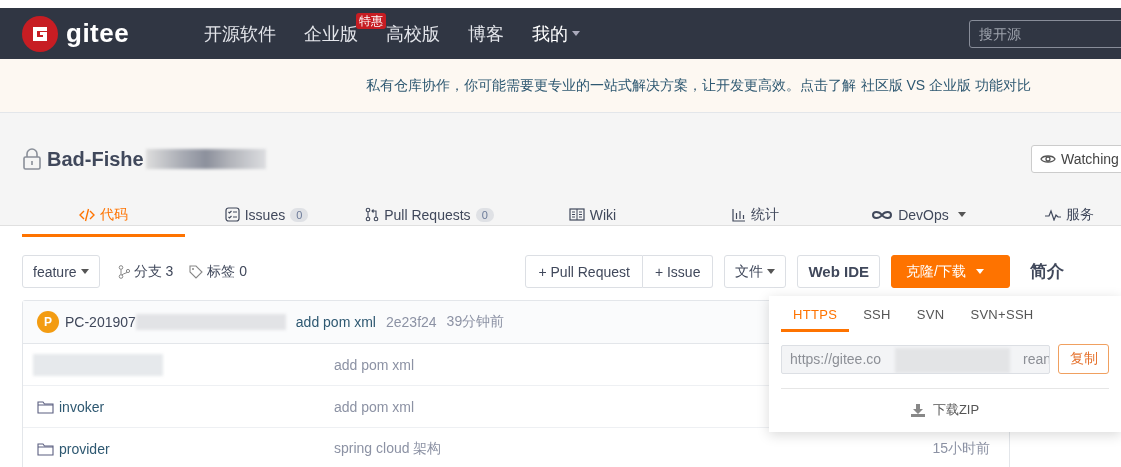  What do you see at coordinates (930, 318) in the screenshot?
I see `protocol-tab: SVN` at bounding box center [930, 318].